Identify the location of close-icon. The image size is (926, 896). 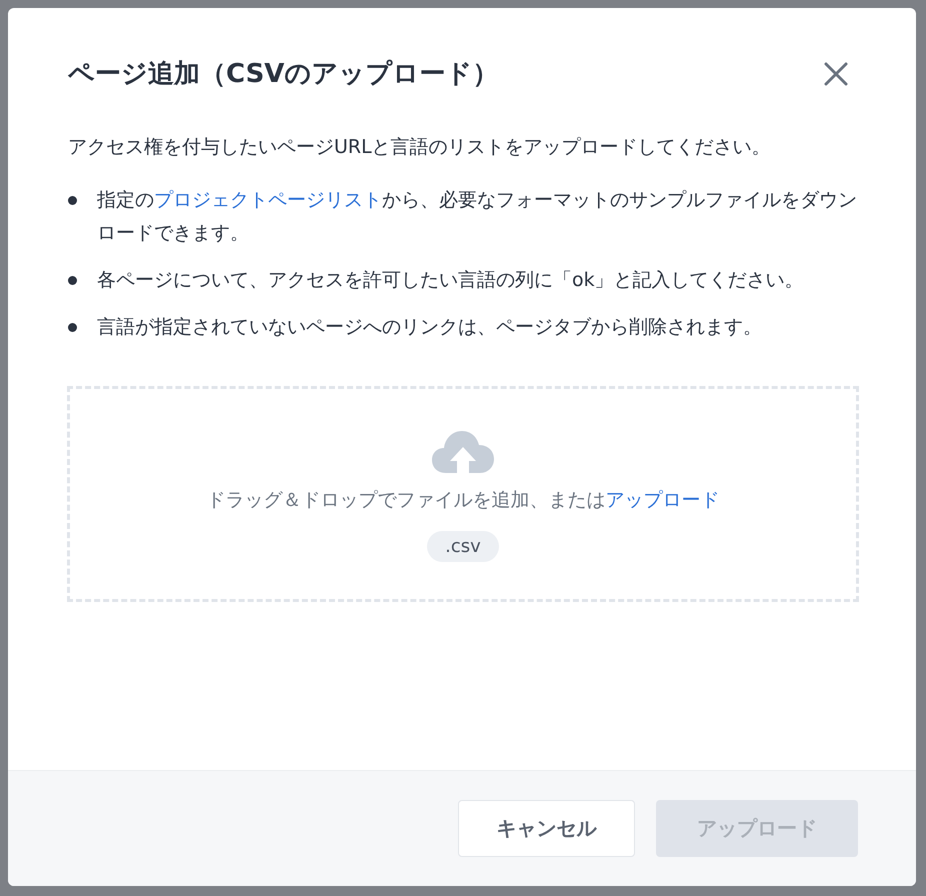
(836, 74).